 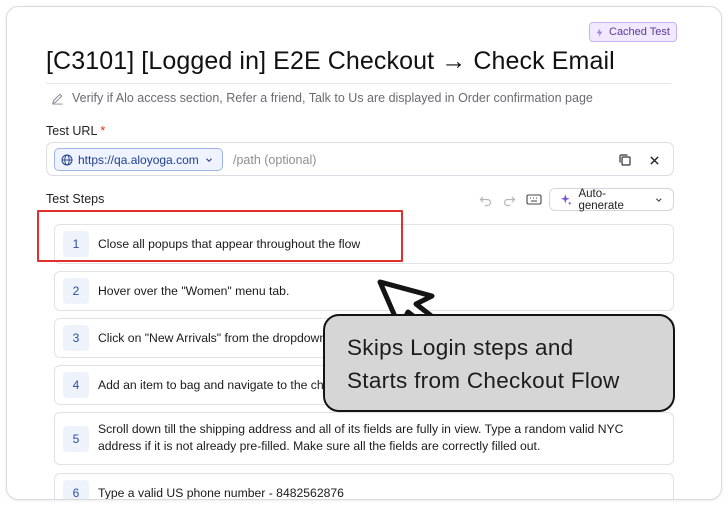 I want to click on callout-line-1: Skips Login steps and, so click(x=460, y=347).